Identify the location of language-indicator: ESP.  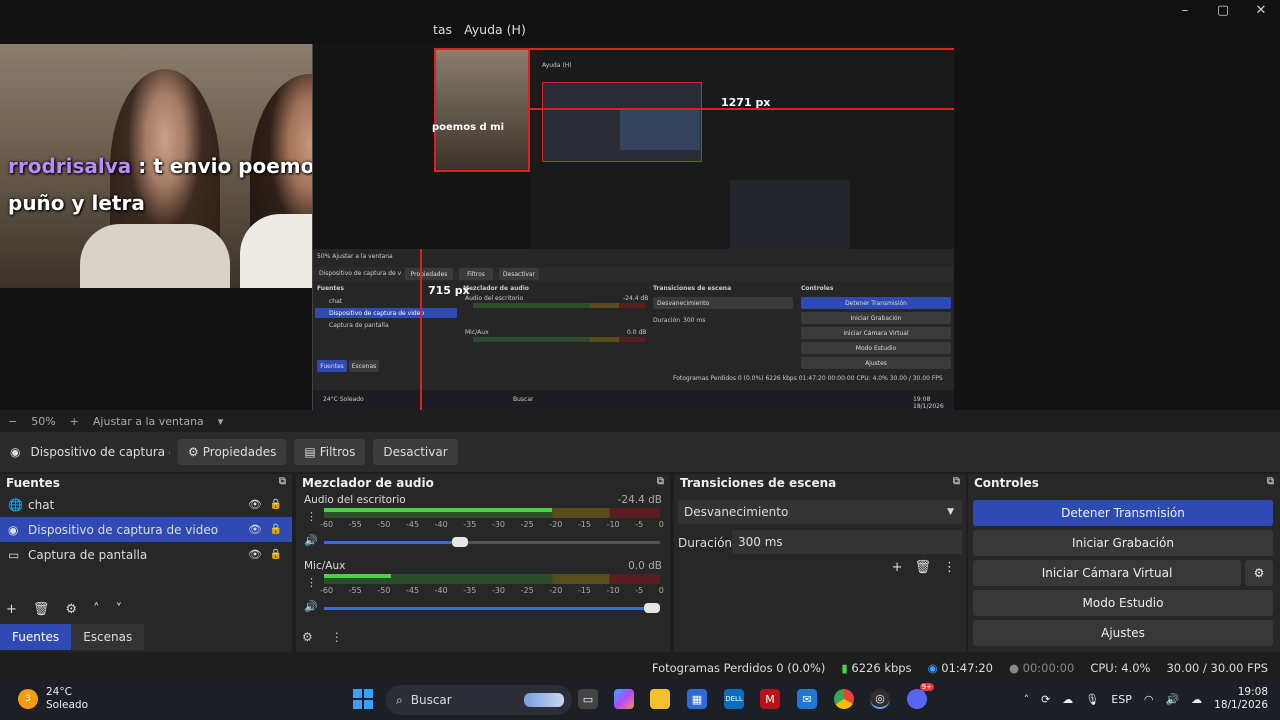
(1121, 699).